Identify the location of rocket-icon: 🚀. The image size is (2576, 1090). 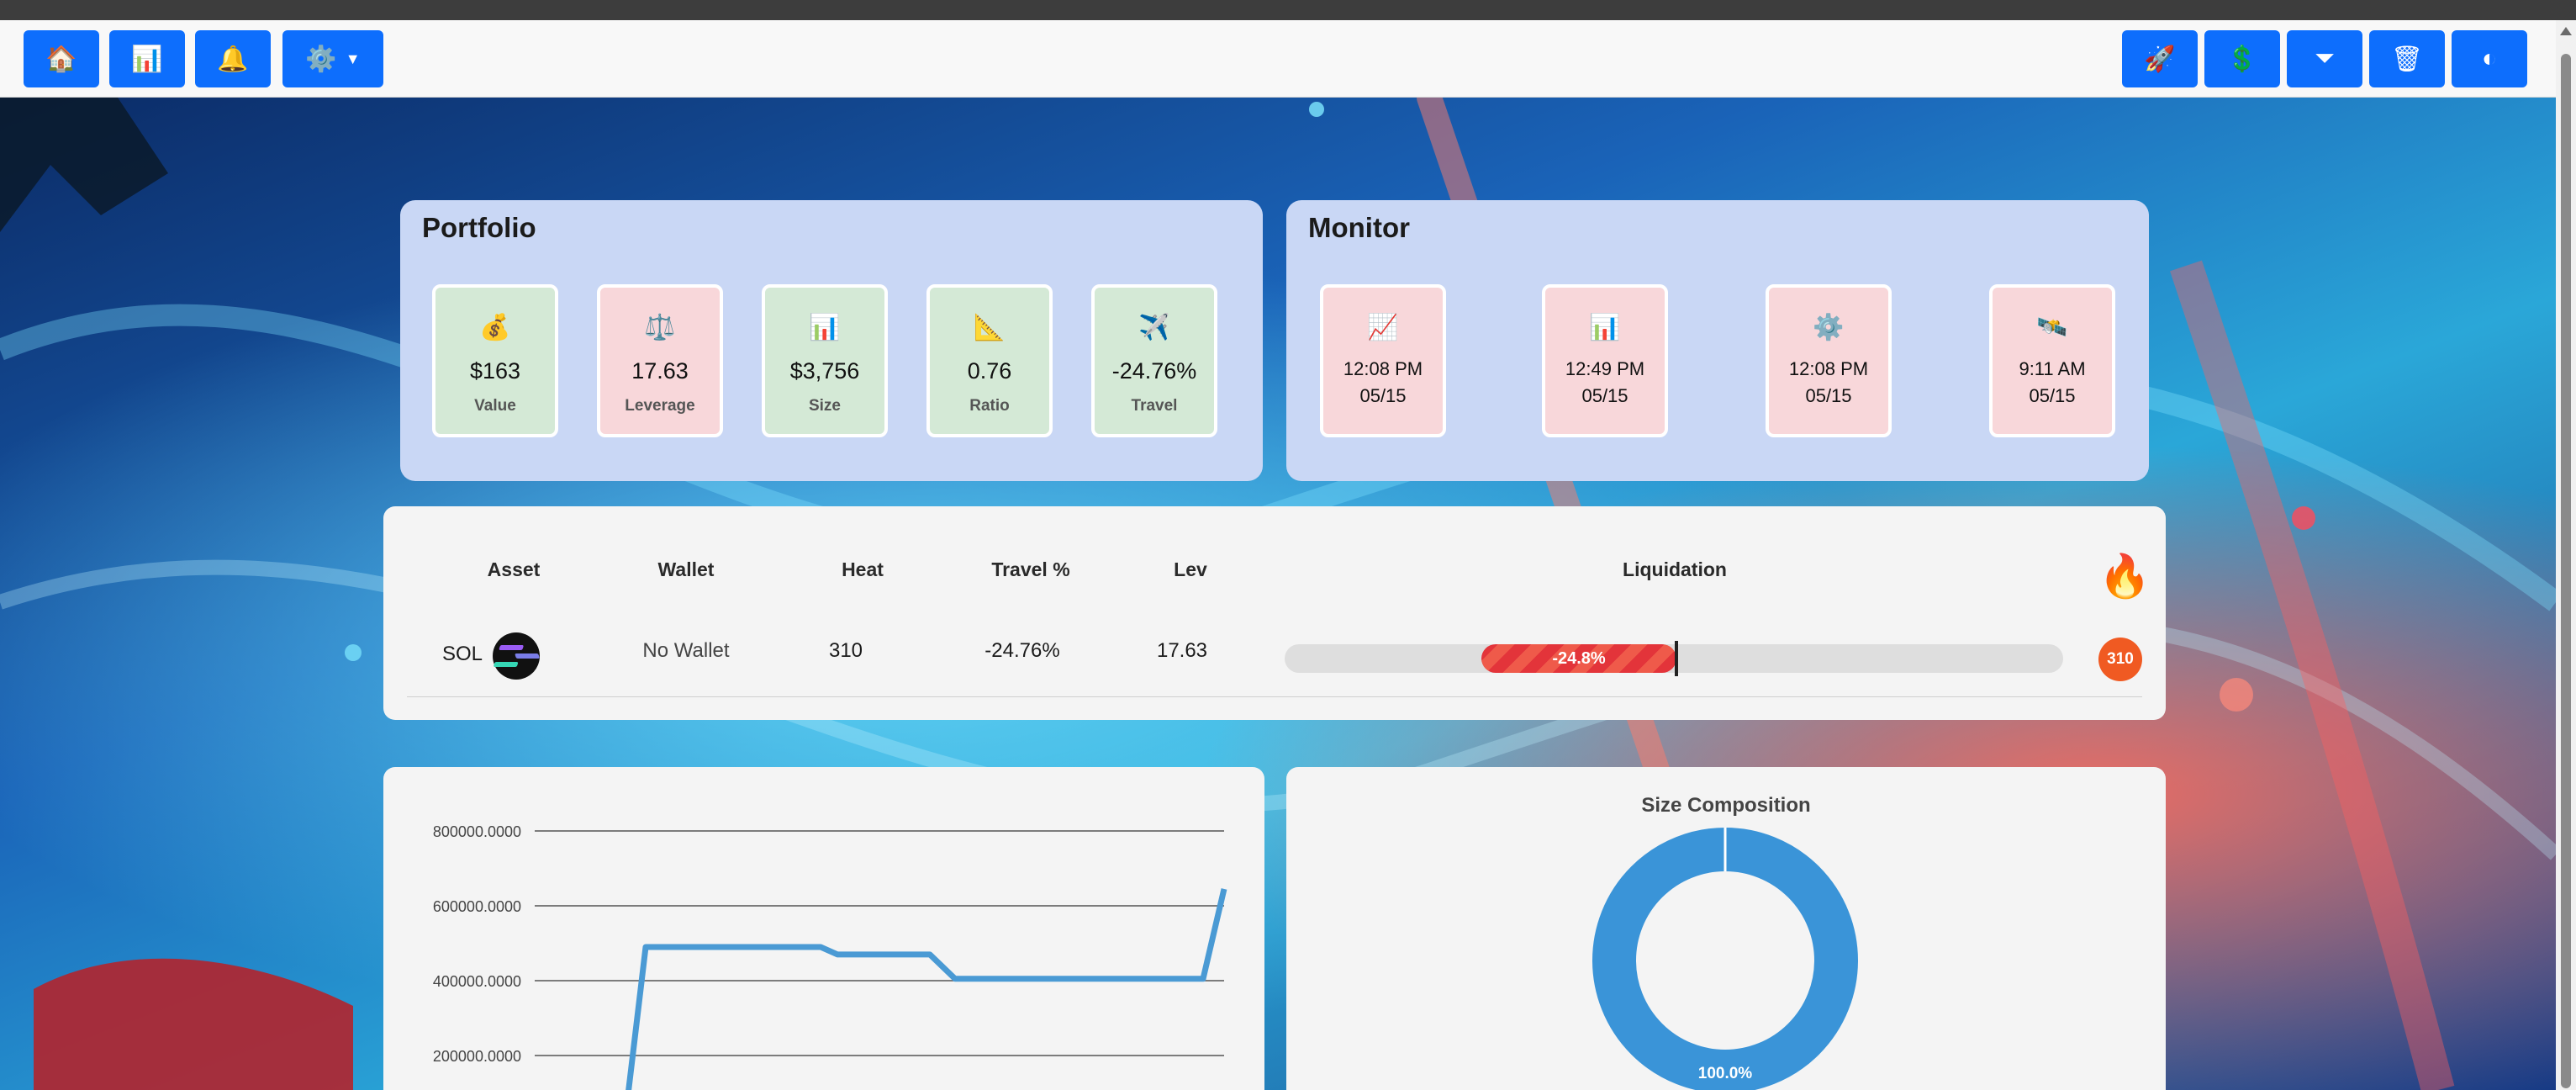
(2160, 59).